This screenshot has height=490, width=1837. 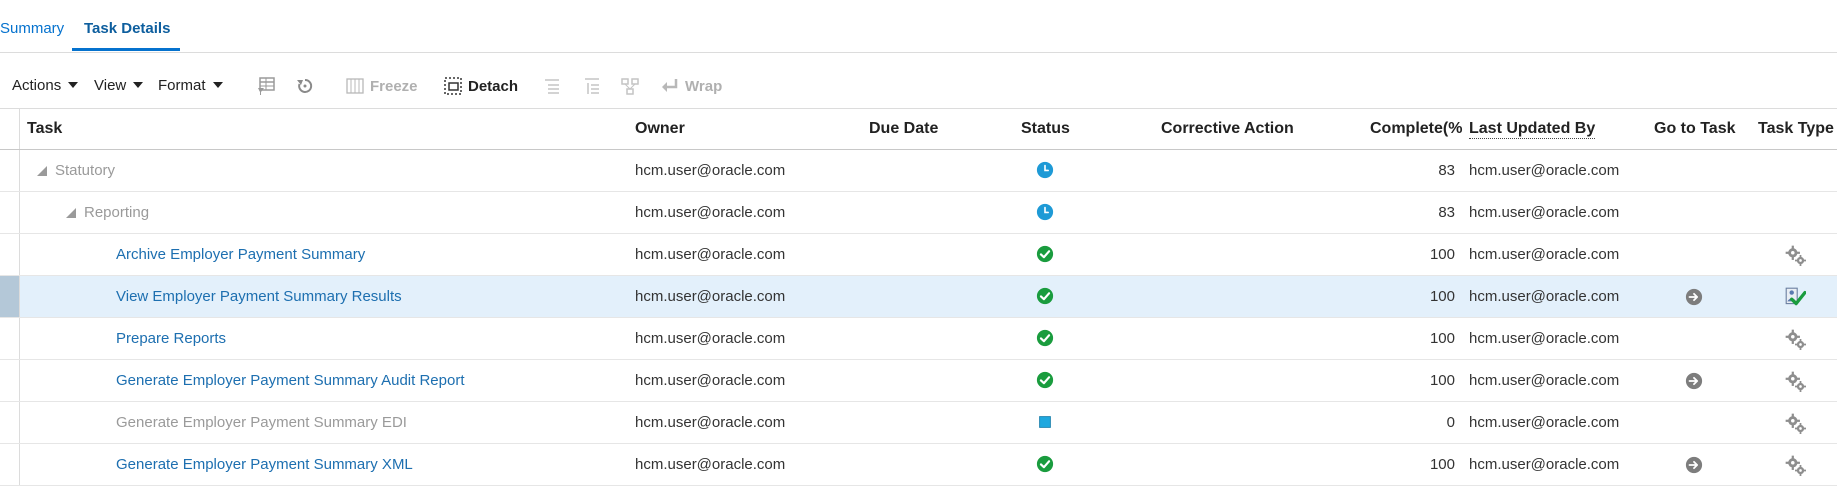 What do you see at coordinates (670, 85) in the screenshot?
I see `wrap-icon` at bounding box center [670, 85].